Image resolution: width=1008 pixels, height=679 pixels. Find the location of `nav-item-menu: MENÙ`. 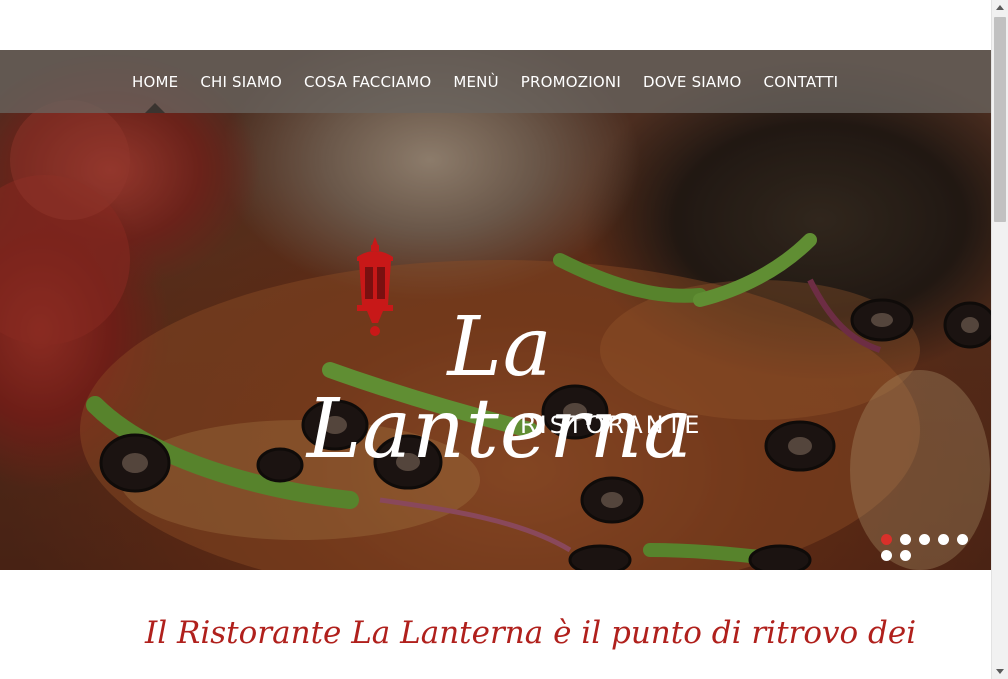

nav-item-menu: MENÙ is located at coordinates (475, 82).